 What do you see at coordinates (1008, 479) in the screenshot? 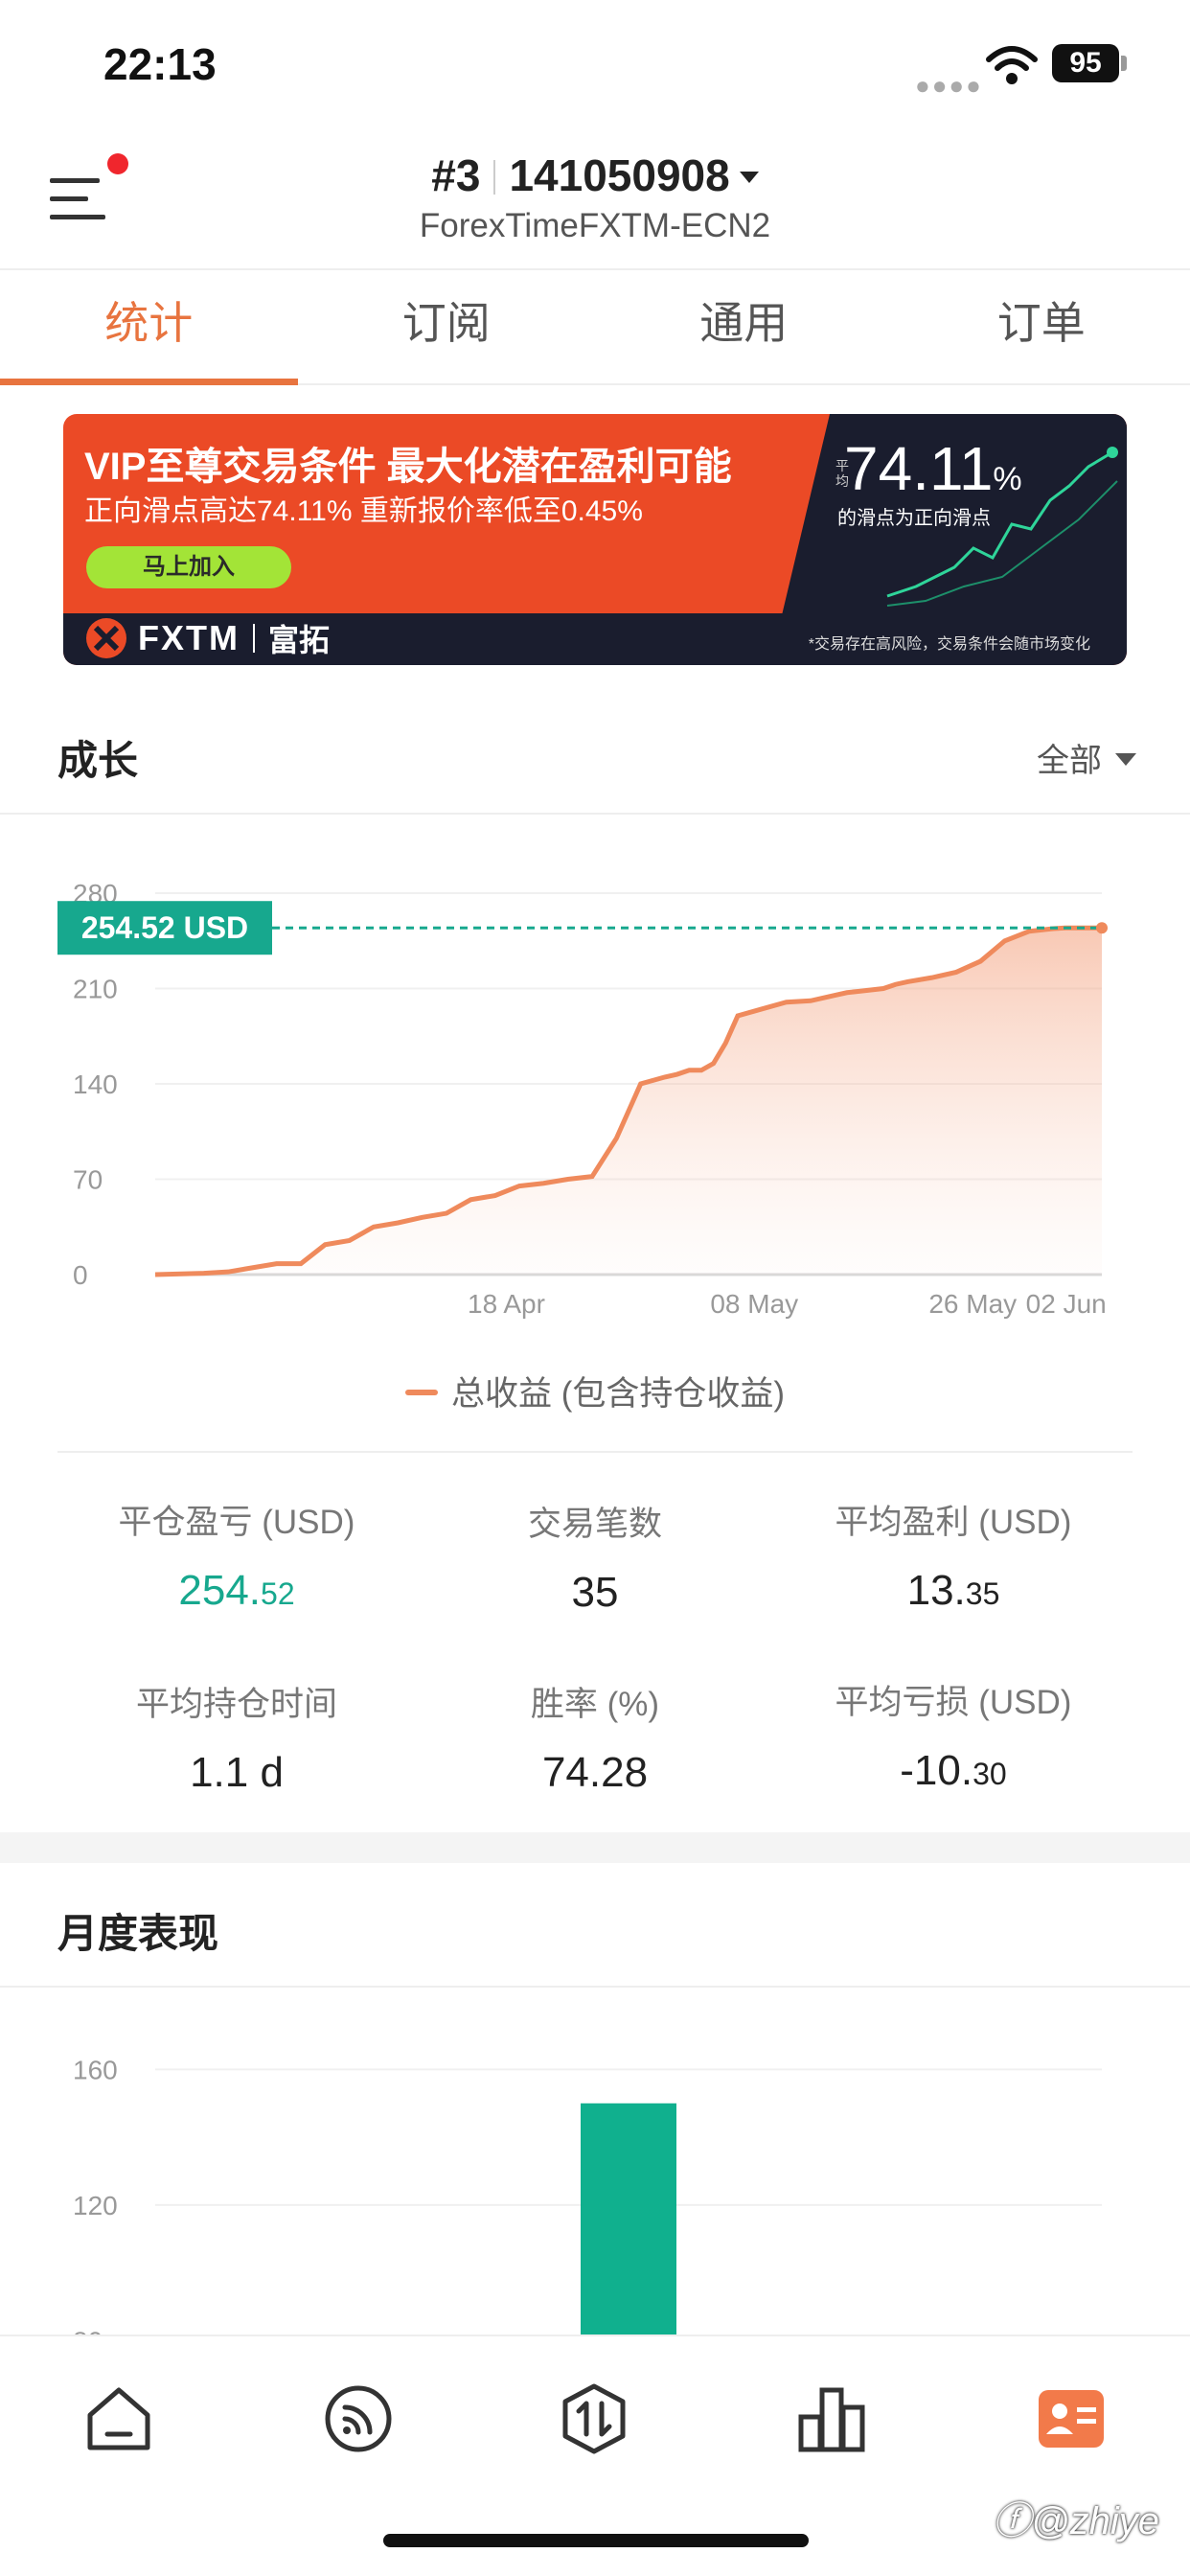
I see `banner-percent-sign: %` at bounding box center [1008, 479].